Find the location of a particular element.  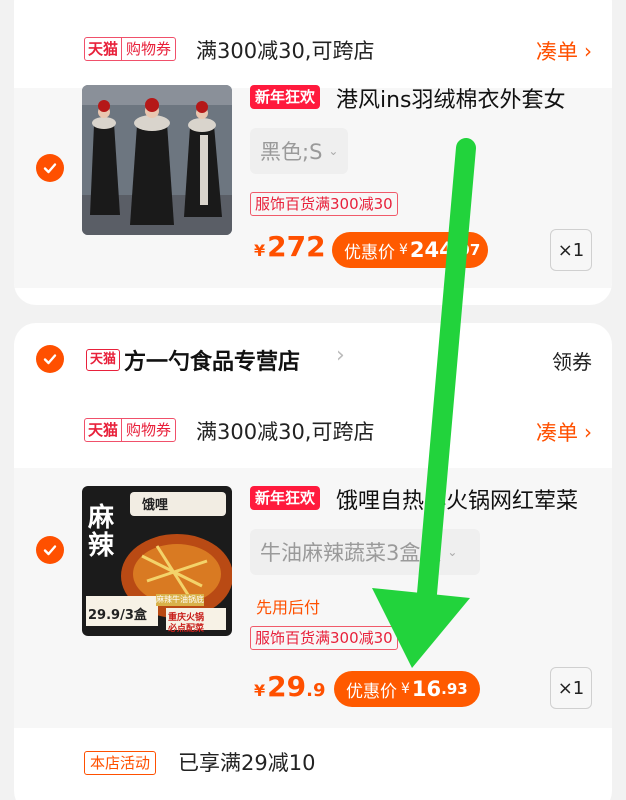

product-image is located at coordinates (157, 160).